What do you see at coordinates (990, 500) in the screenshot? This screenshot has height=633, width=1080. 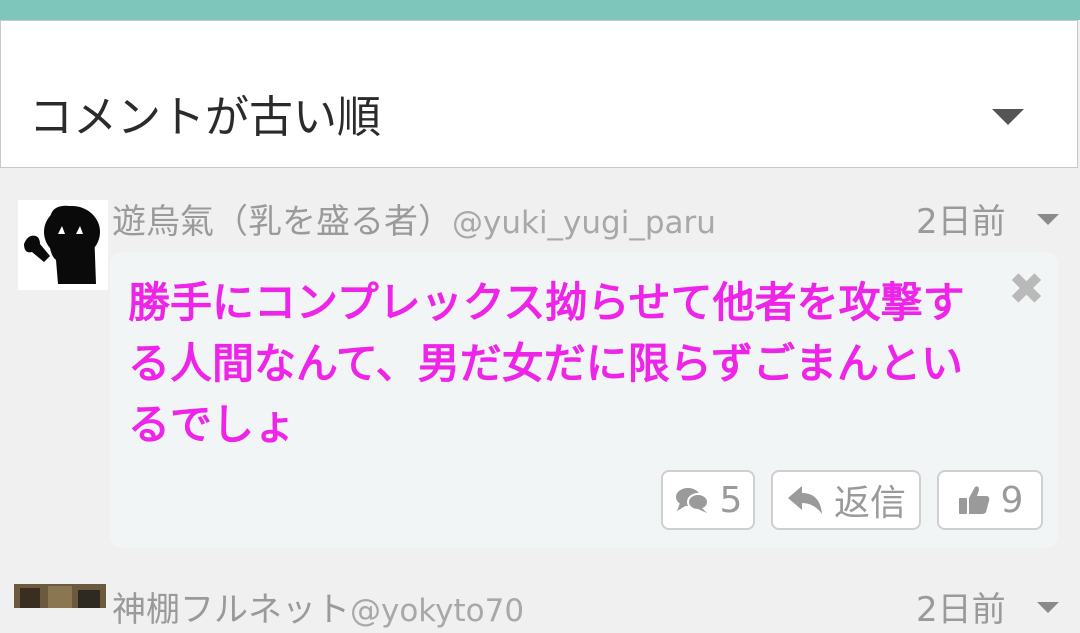 I see `like-button: 9` at bounding box center [990, 500].